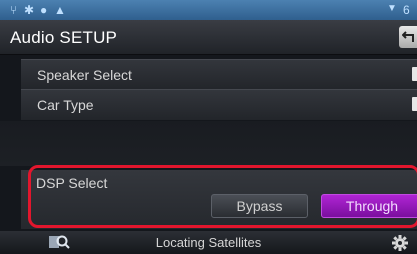  What do you see at coordinates (219, 74) in the screenshot?
I see `list-item-speaker-select: Speaker Select` at bounding box center [219, 74].